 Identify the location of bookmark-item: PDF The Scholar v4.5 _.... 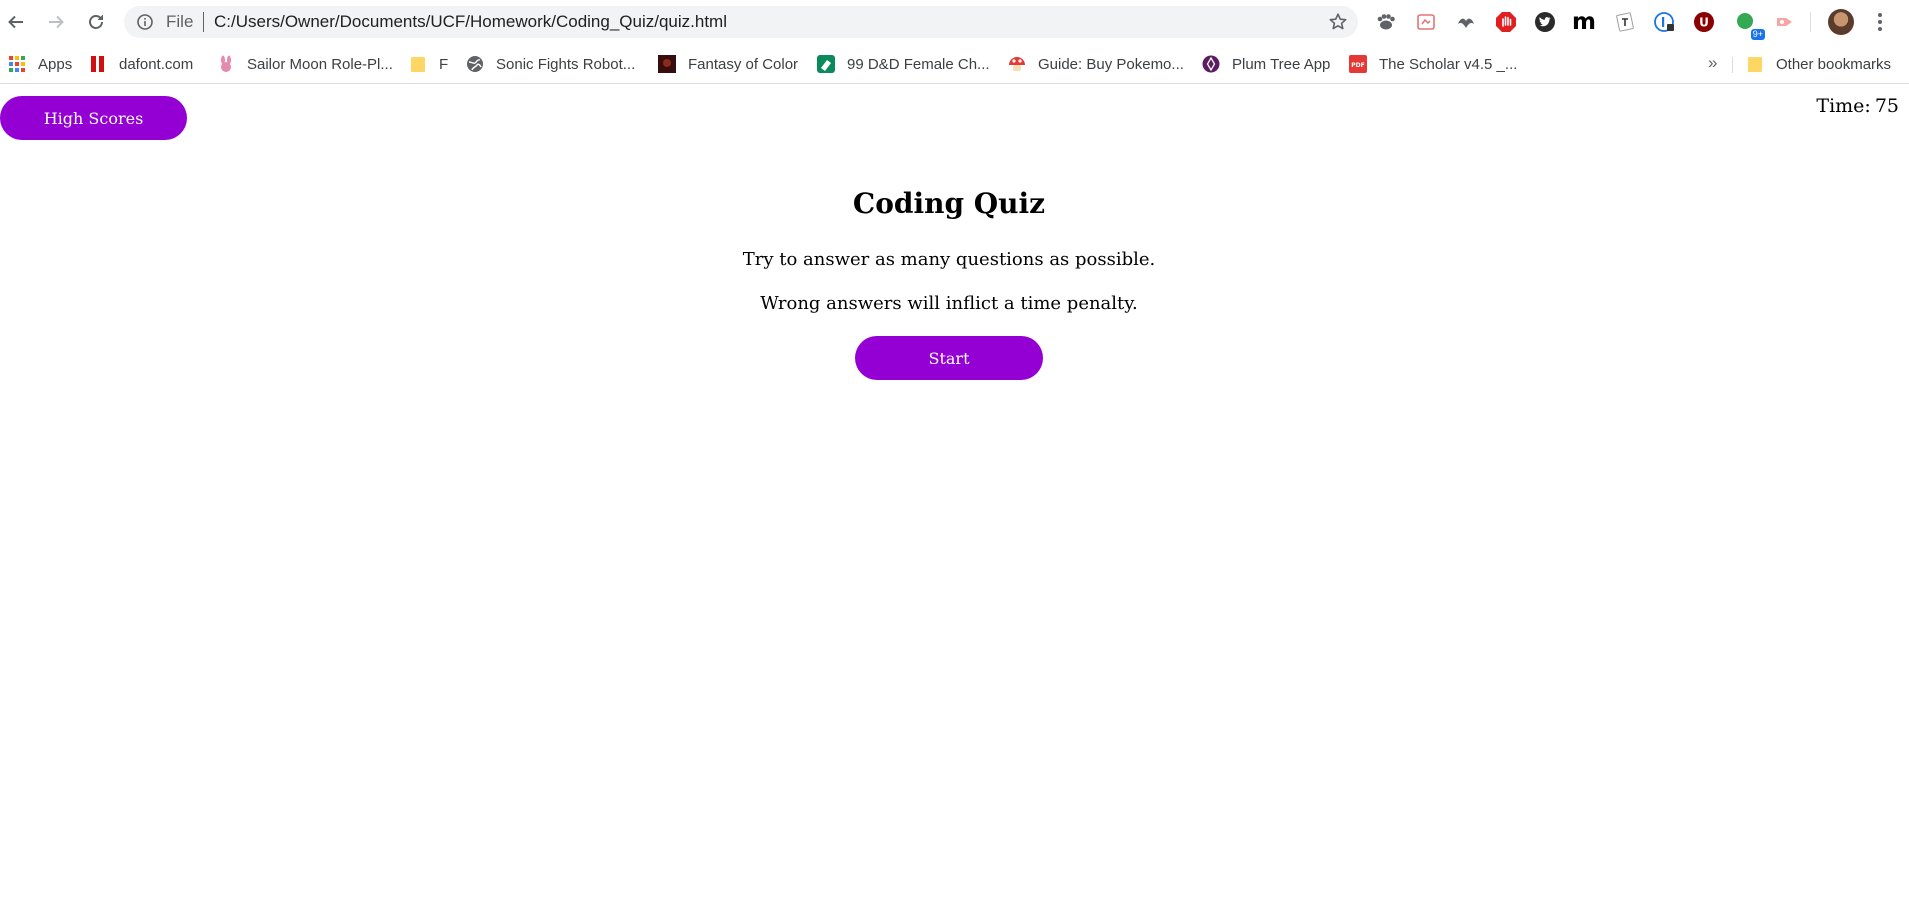
(1433, 64).